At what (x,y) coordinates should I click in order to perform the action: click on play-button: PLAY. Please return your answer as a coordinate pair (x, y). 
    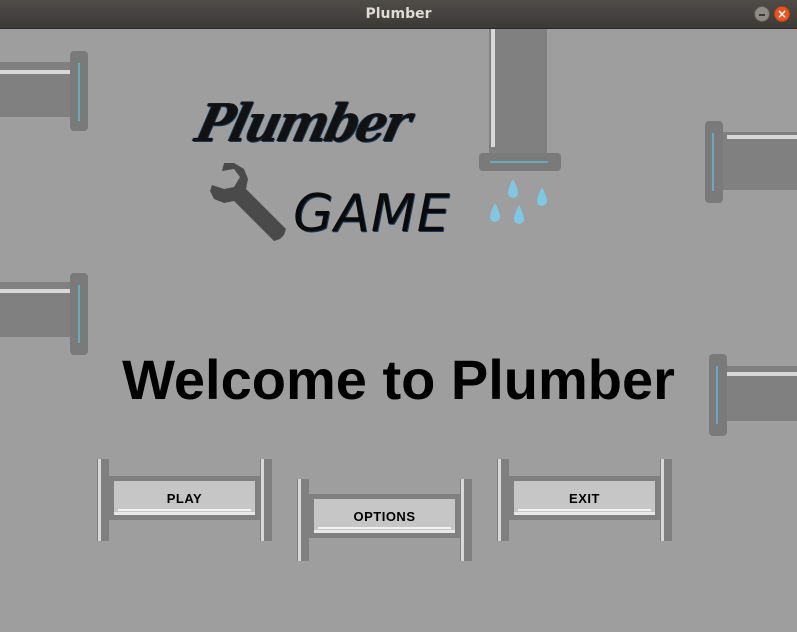
    Looking at the image, I should click on (184, 498).